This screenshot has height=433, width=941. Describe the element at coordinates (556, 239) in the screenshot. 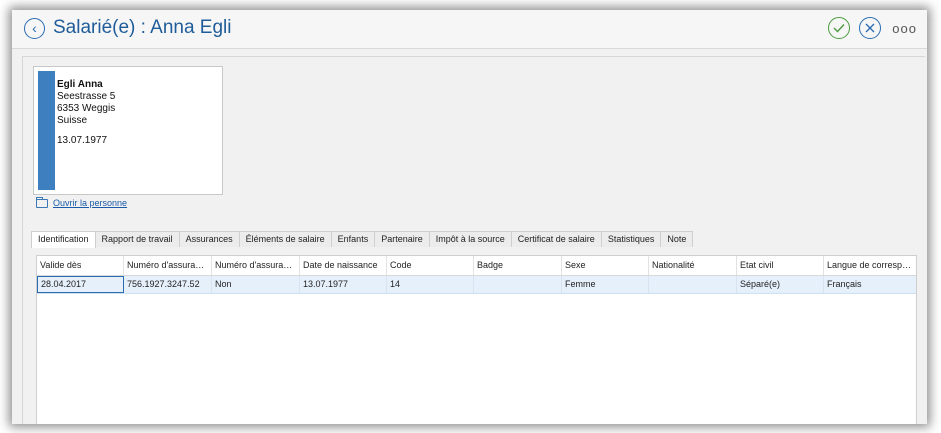

I see `tab-certificat-de-salaire: Certificat de salaire` at that location.